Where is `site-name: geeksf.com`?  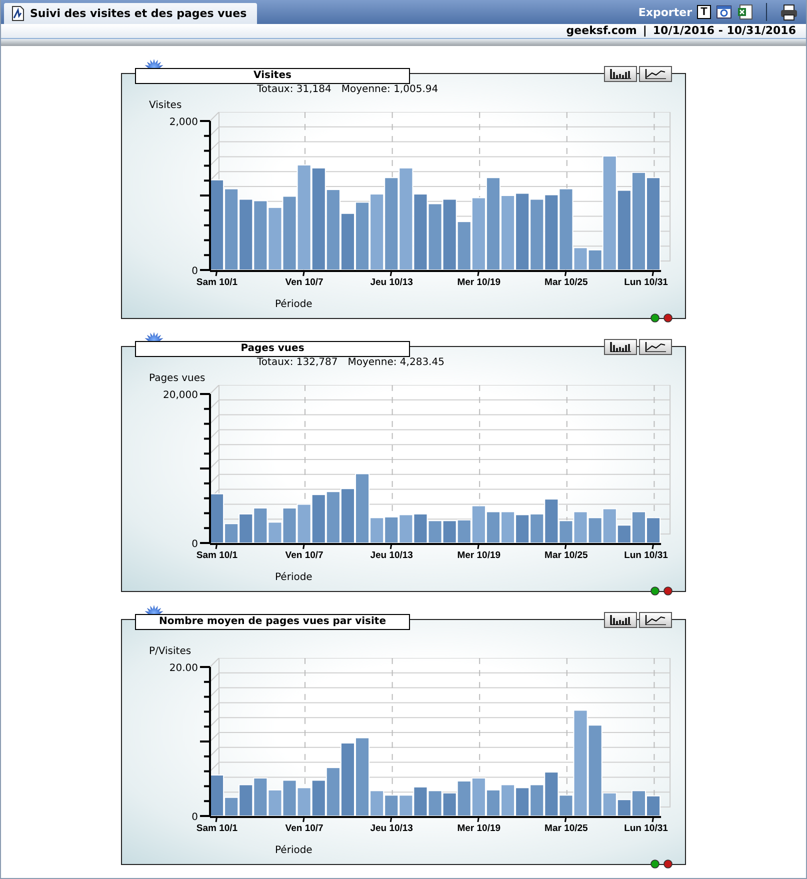
site-name: geeksf.com is located at coordinates (601, 31).